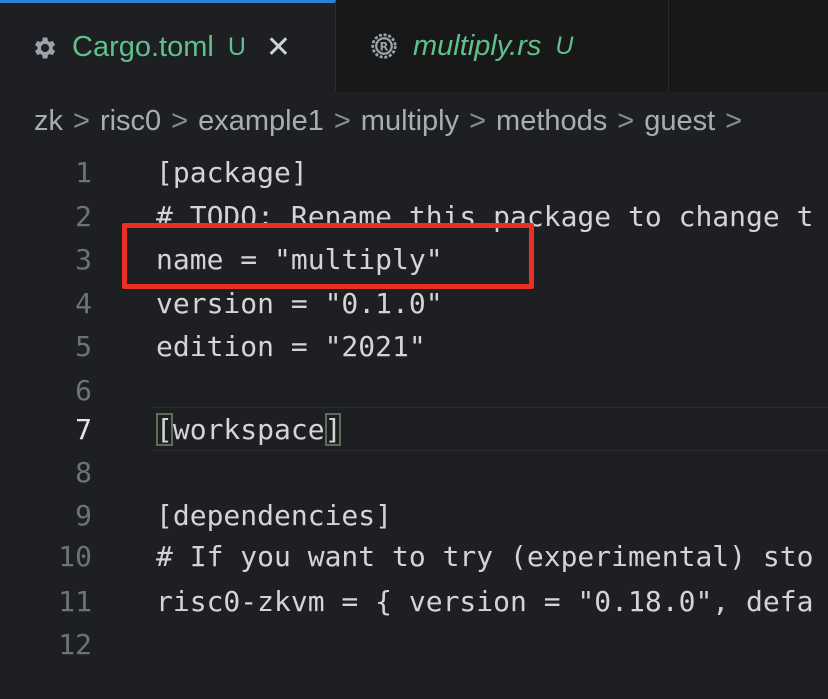 The width and height of the screenshot is (828, 699). I want to click on code-line: 6, so click(414, 390).